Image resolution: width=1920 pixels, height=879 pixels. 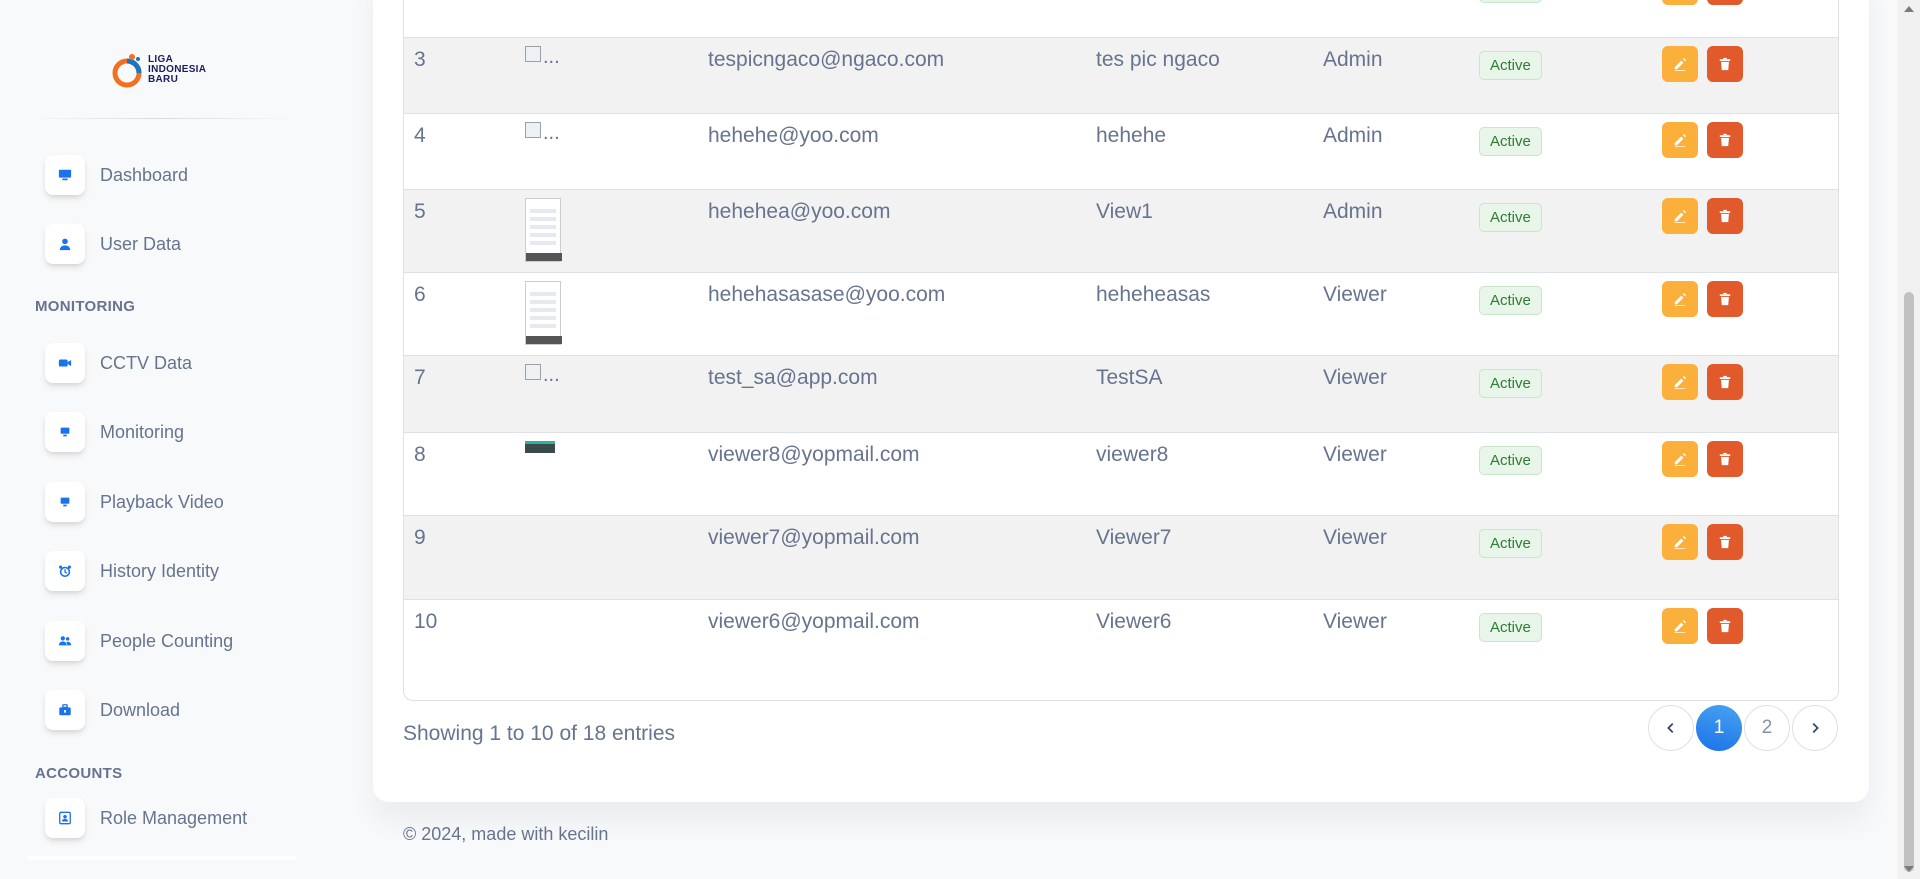 I want to click on scroll-down-arrow-icon, so click(x=1909, y=869).